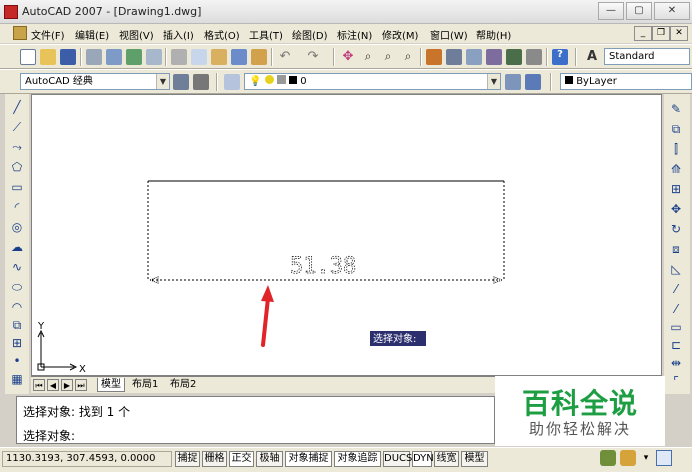 The height and width of the screenshot is (472, 692). I want to click on save-workspace-icon, so click(201, 82).